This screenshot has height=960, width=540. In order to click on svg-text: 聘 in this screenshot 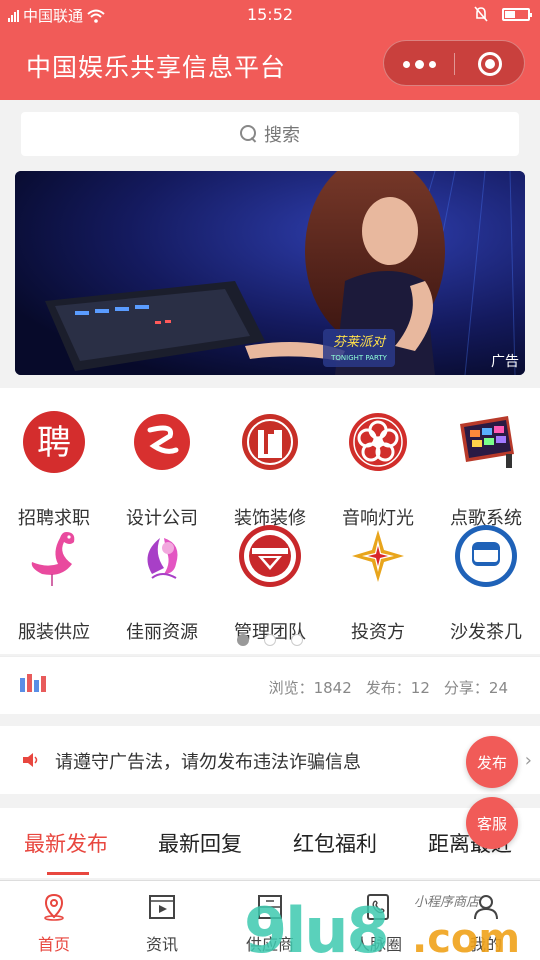, I will do `click(54, 443)`.